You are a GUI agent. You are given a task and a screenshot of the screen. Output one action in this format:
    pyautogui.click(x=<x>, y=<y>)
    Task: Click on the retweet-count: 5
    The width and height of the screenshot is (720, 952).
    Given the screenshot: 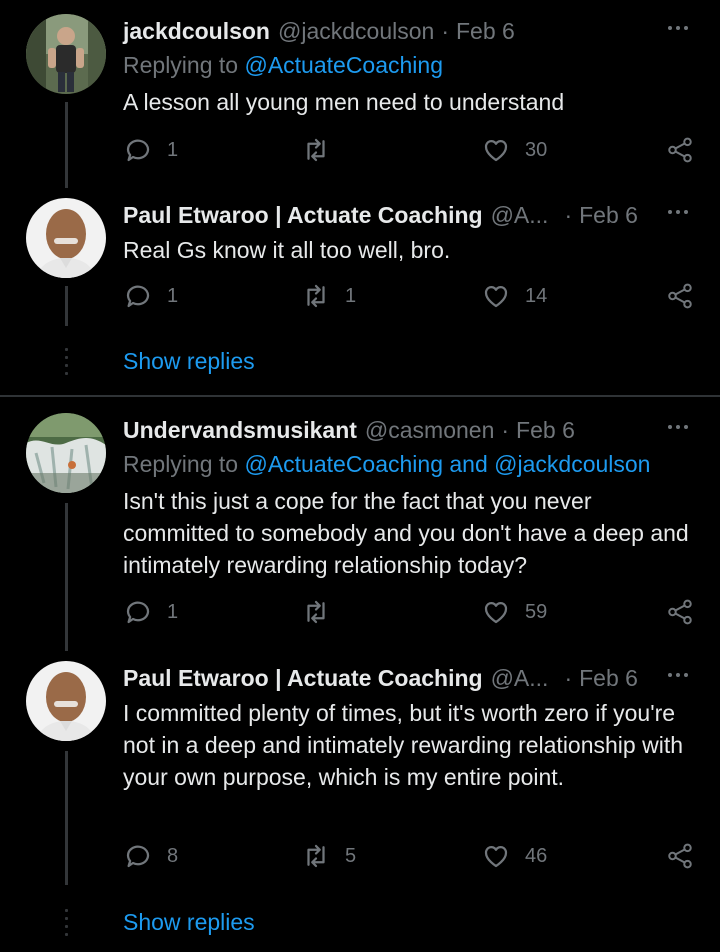 What is the action you would take?
    pyautogui.click(x=351, y=855)
    